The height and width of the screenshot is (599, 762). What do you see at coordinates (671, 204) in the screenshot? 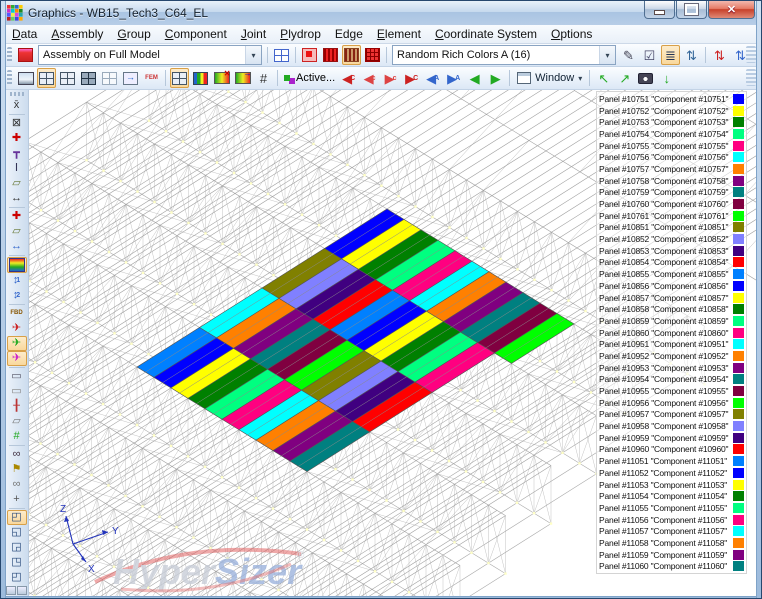
I see `legend-row: Panel #10760 "Component #10760"` at bounding box center [671, 204].